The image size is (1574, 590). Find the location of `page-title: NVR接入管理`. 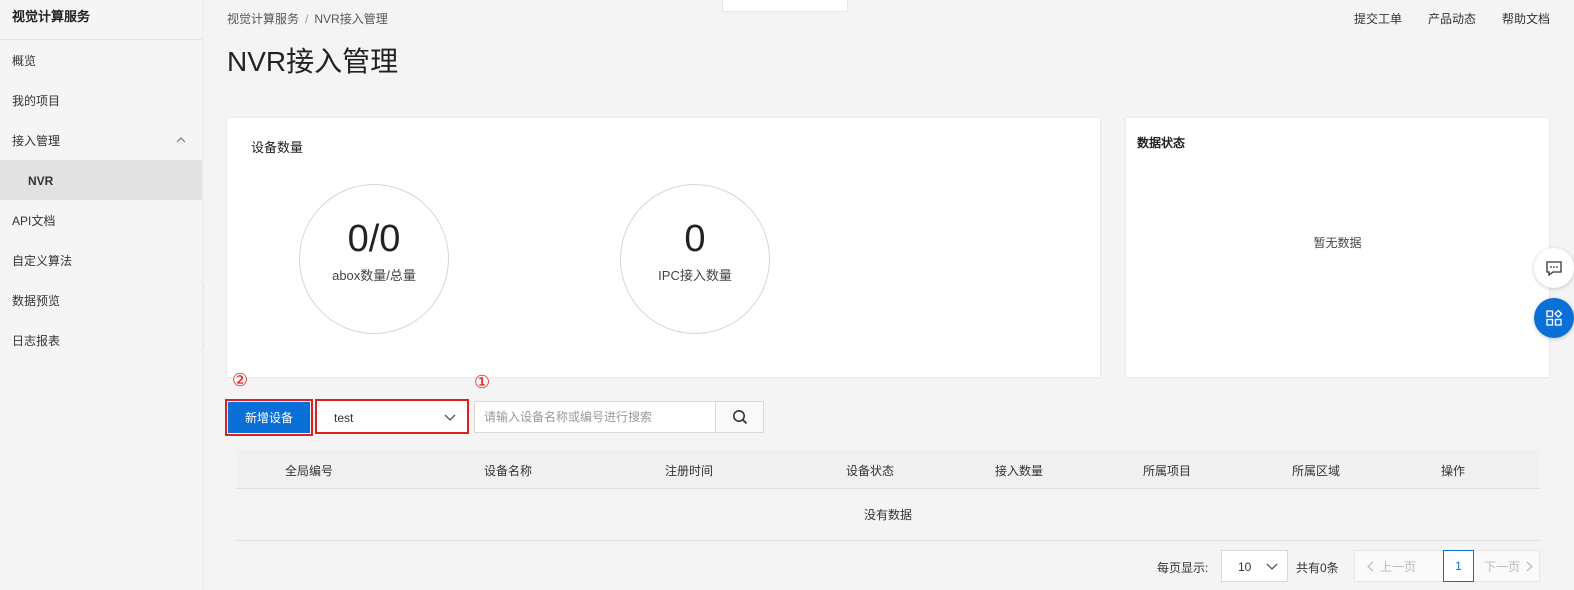

page-title: NVR接入管理 is located at coordinates (313, 61).